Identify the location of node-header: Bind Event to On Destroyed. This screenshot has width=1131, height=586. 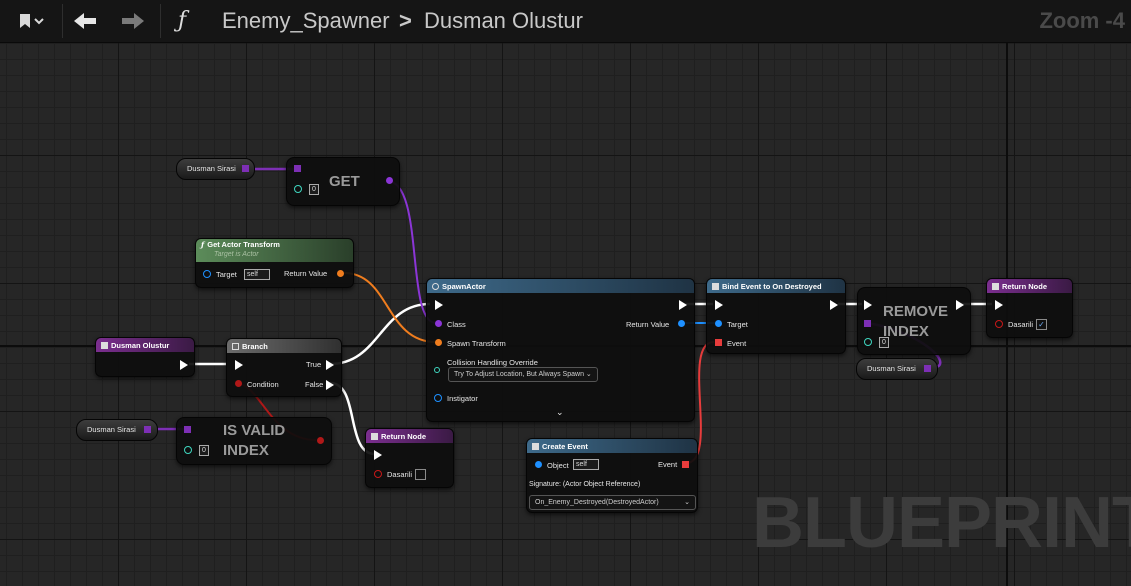
(776, 286).